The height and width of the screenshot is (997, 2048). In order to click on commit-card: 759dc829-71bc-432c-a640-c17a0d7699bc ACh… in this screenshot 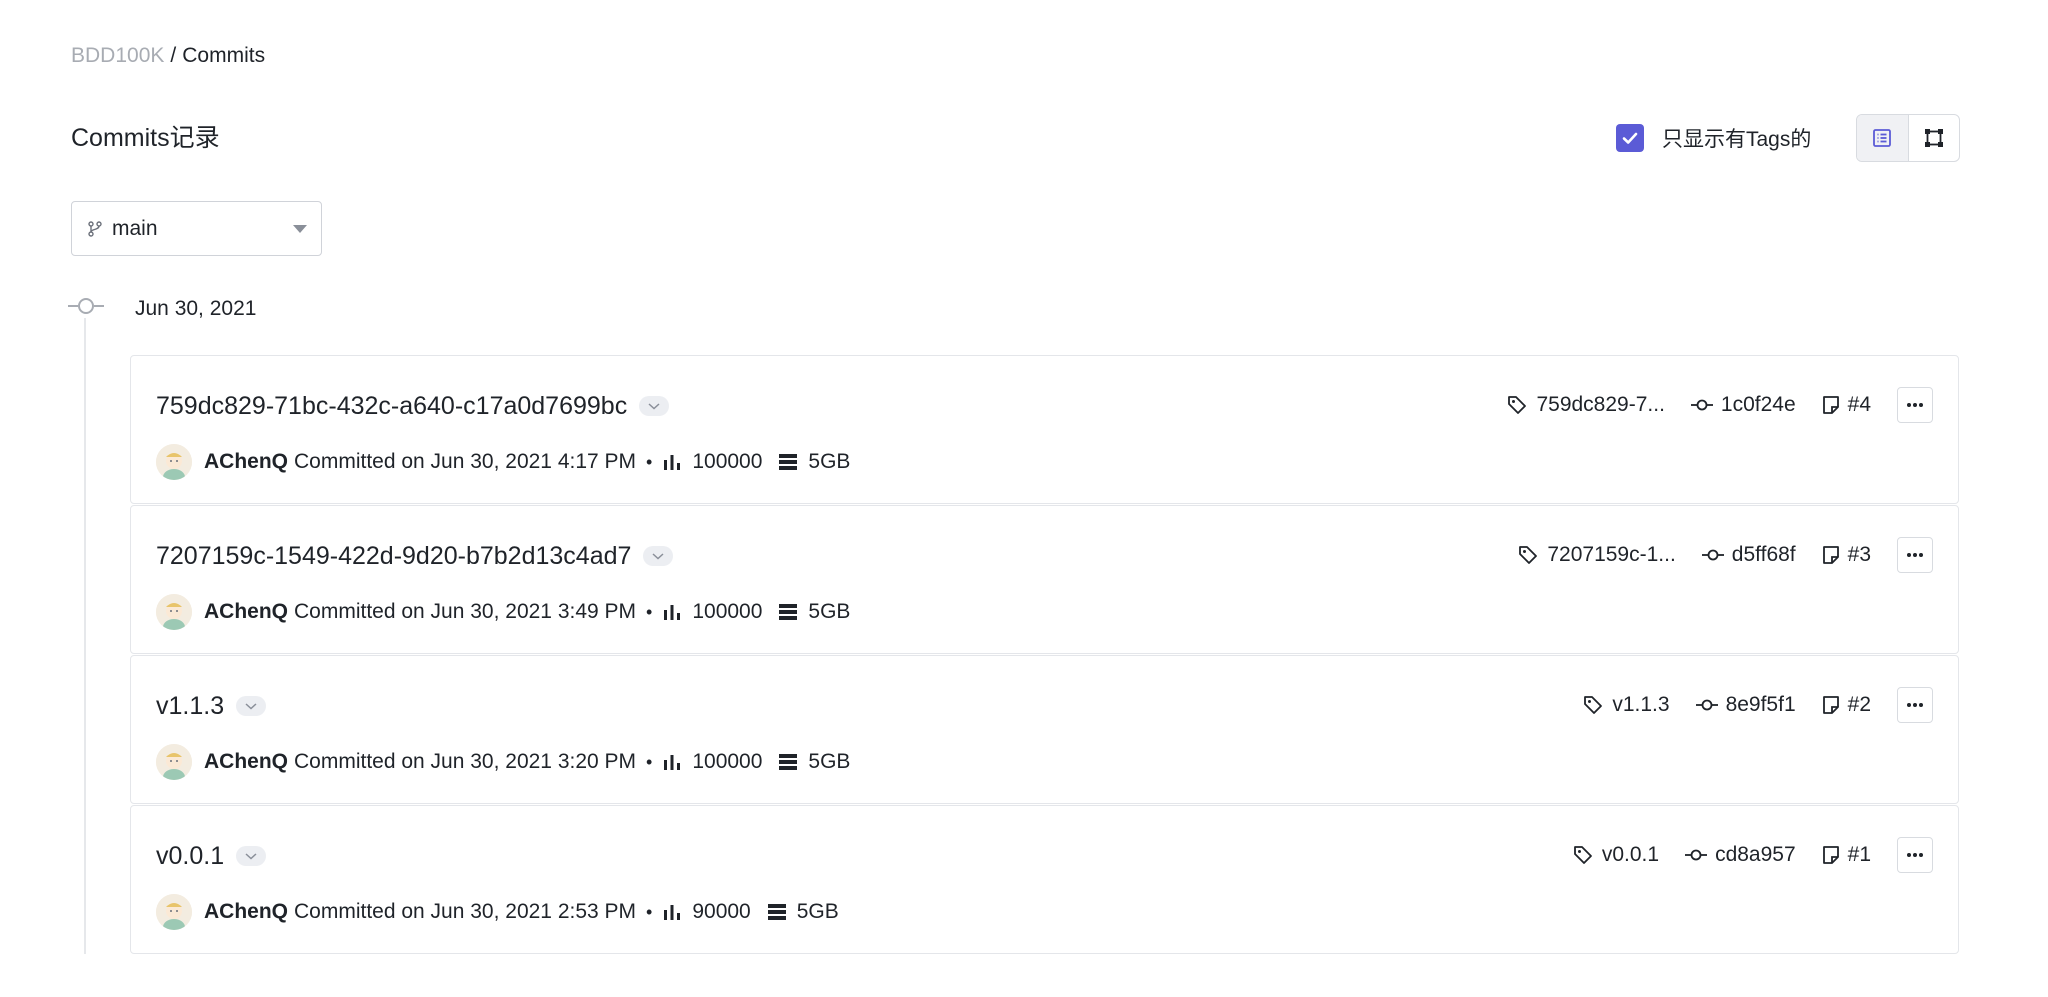, I will do `click(1044, 429)`.